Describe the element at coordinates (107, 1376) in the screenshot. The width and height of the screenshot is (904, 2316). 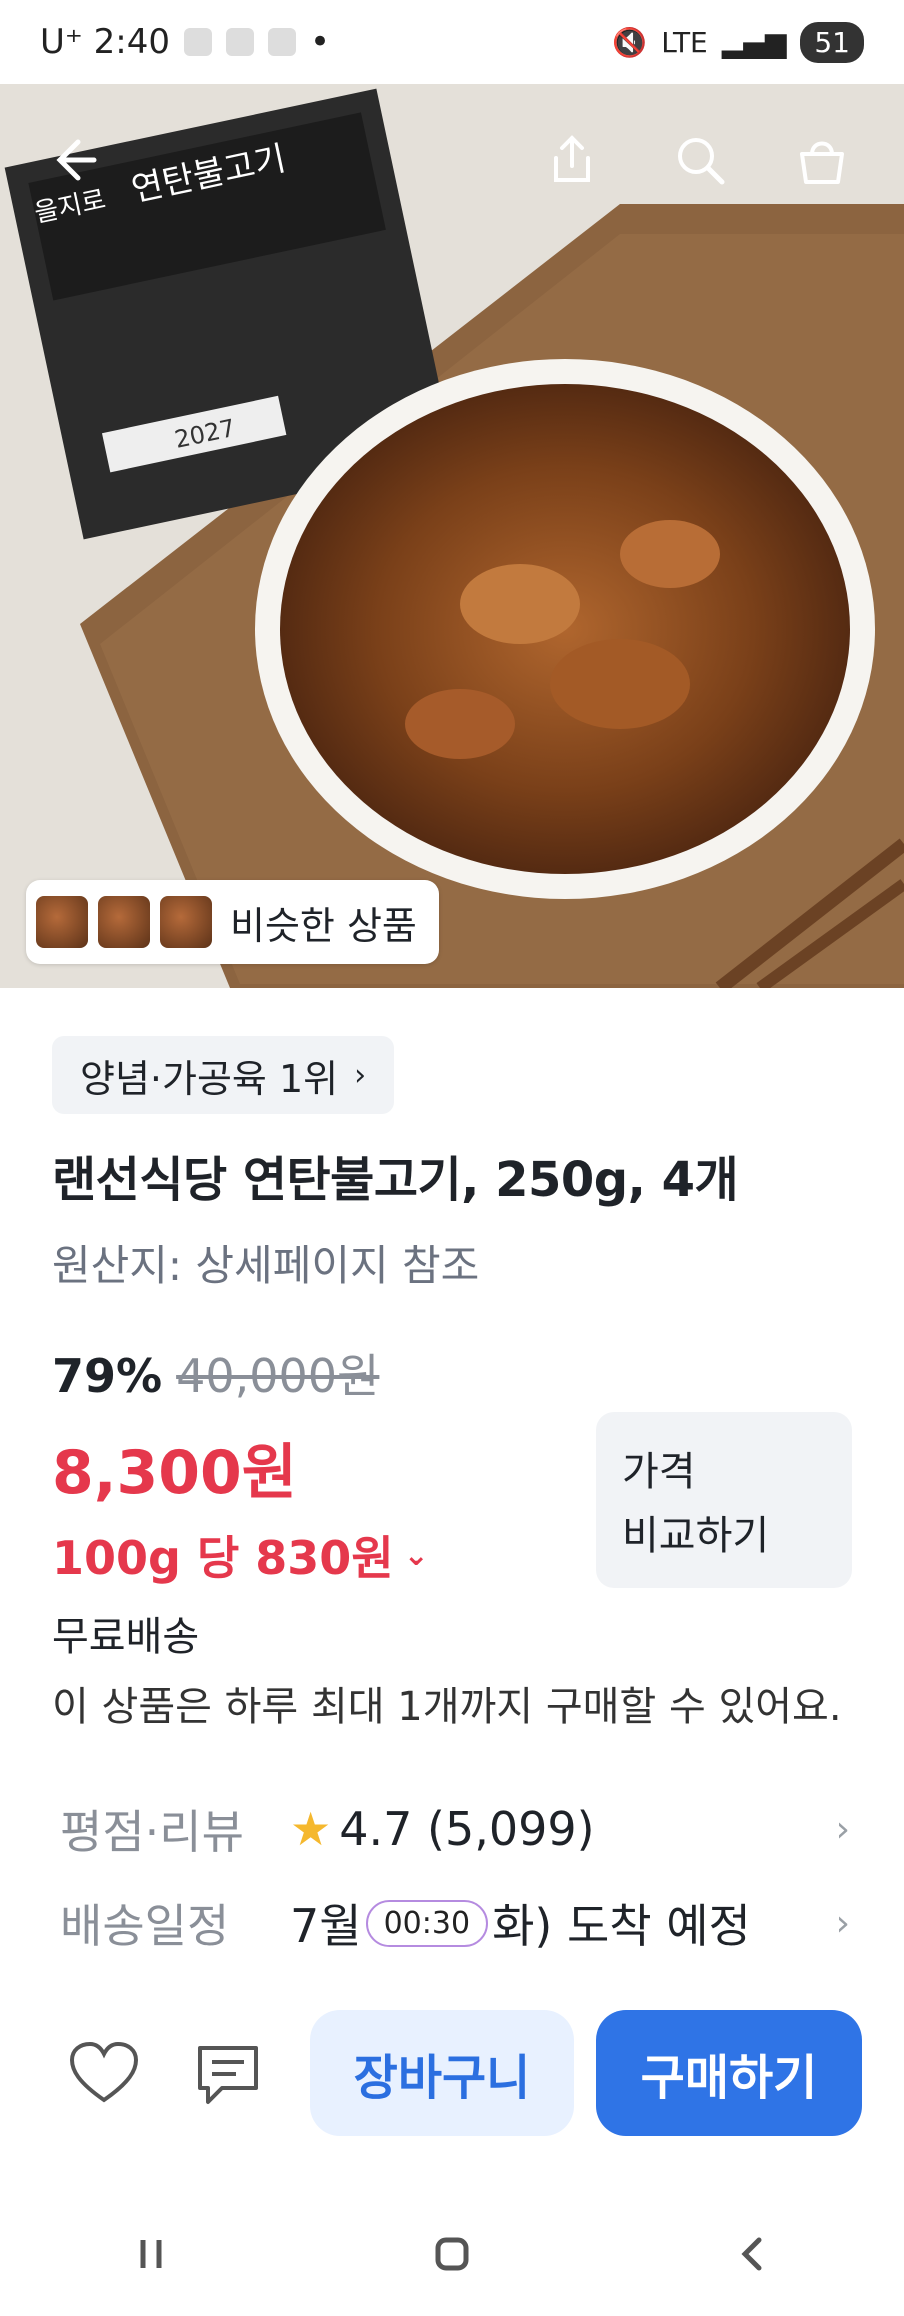
I see `discount-rate: 79%` at that location.